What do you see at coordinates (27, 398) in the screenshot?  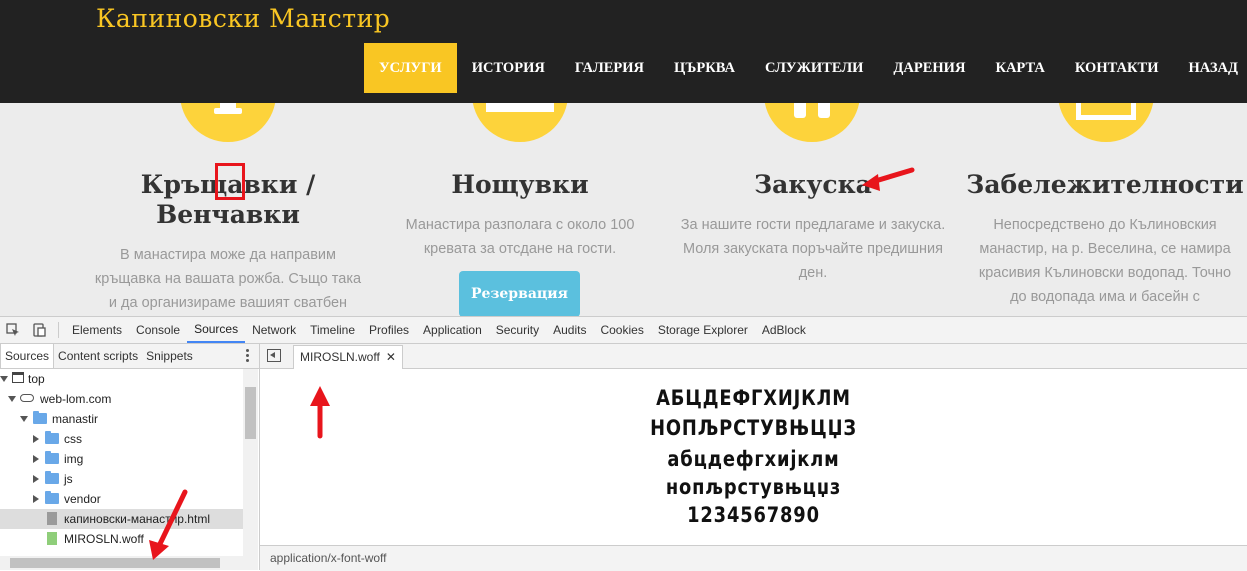 I see `cloud-icon` at bounding box center [27, 398].